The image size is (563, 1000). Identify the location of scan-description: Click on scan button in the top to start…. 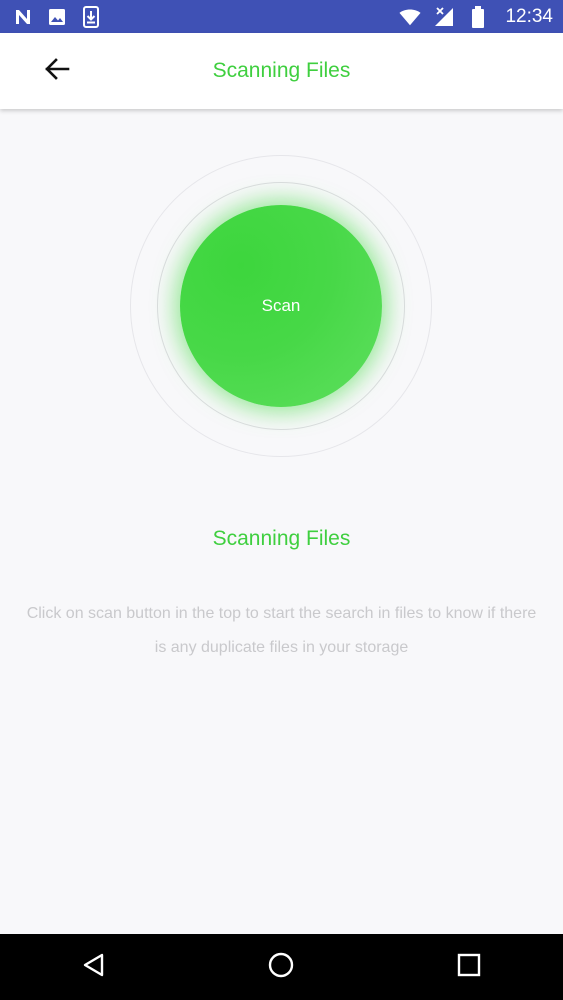
(281, 630).